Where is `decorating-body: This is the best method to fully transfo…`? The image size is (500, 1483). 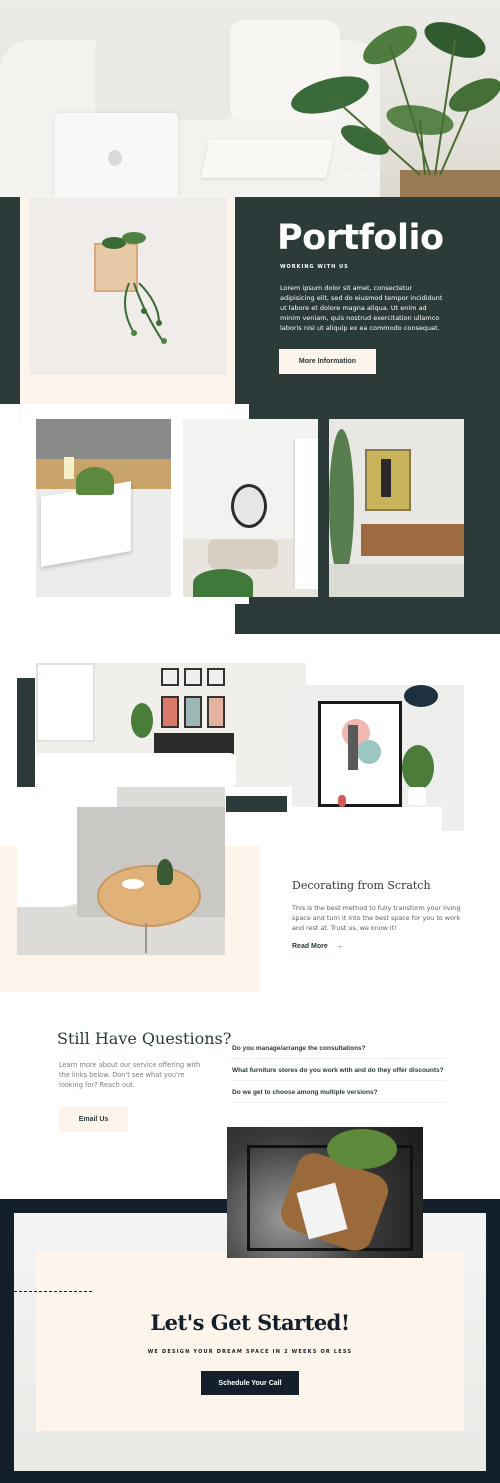
decorating-body: This is the best method to fully transfo… is located at coordinates (376, 918).